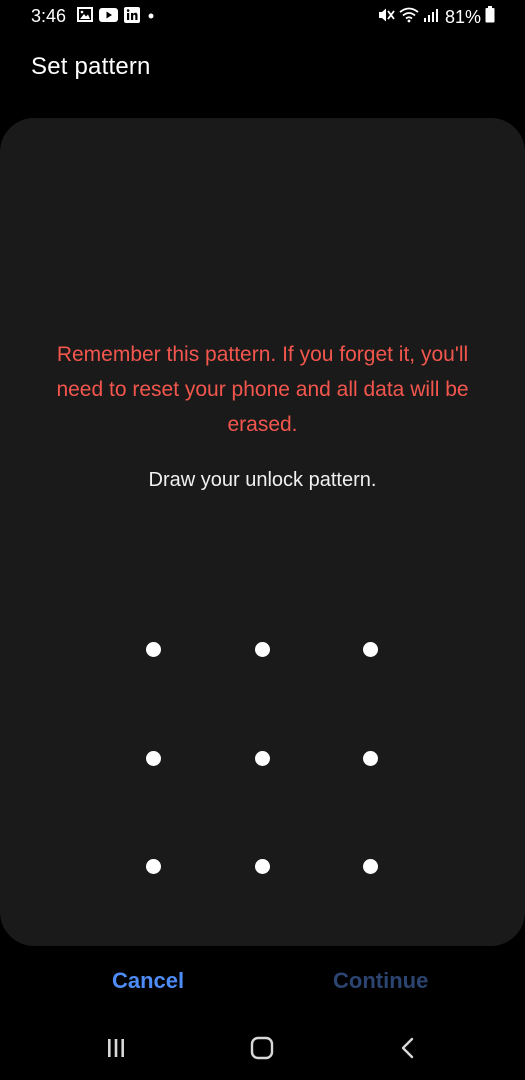  Describe the element at coordinates (151, 17) in the screenshot. I see `notification-dot-icon` at that location.